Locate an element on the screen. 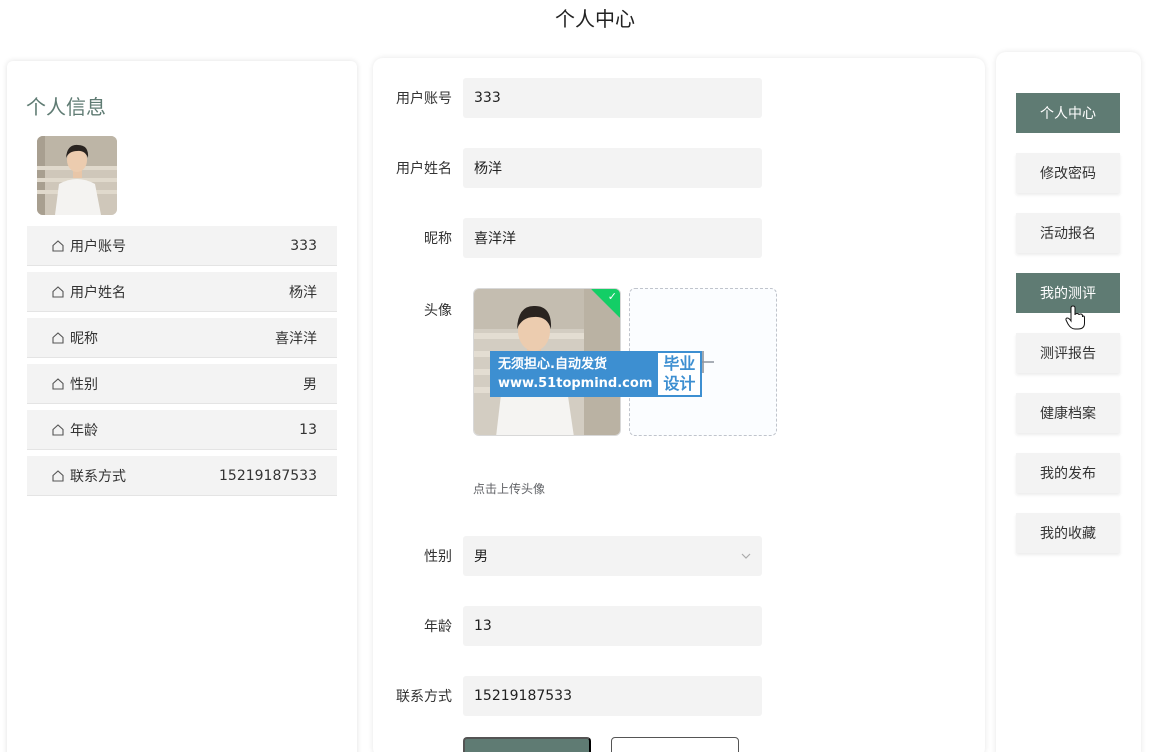 The height and width of the screenshot is (752, 1167). check-icon: ✓ is located at coordinates (612, 296).